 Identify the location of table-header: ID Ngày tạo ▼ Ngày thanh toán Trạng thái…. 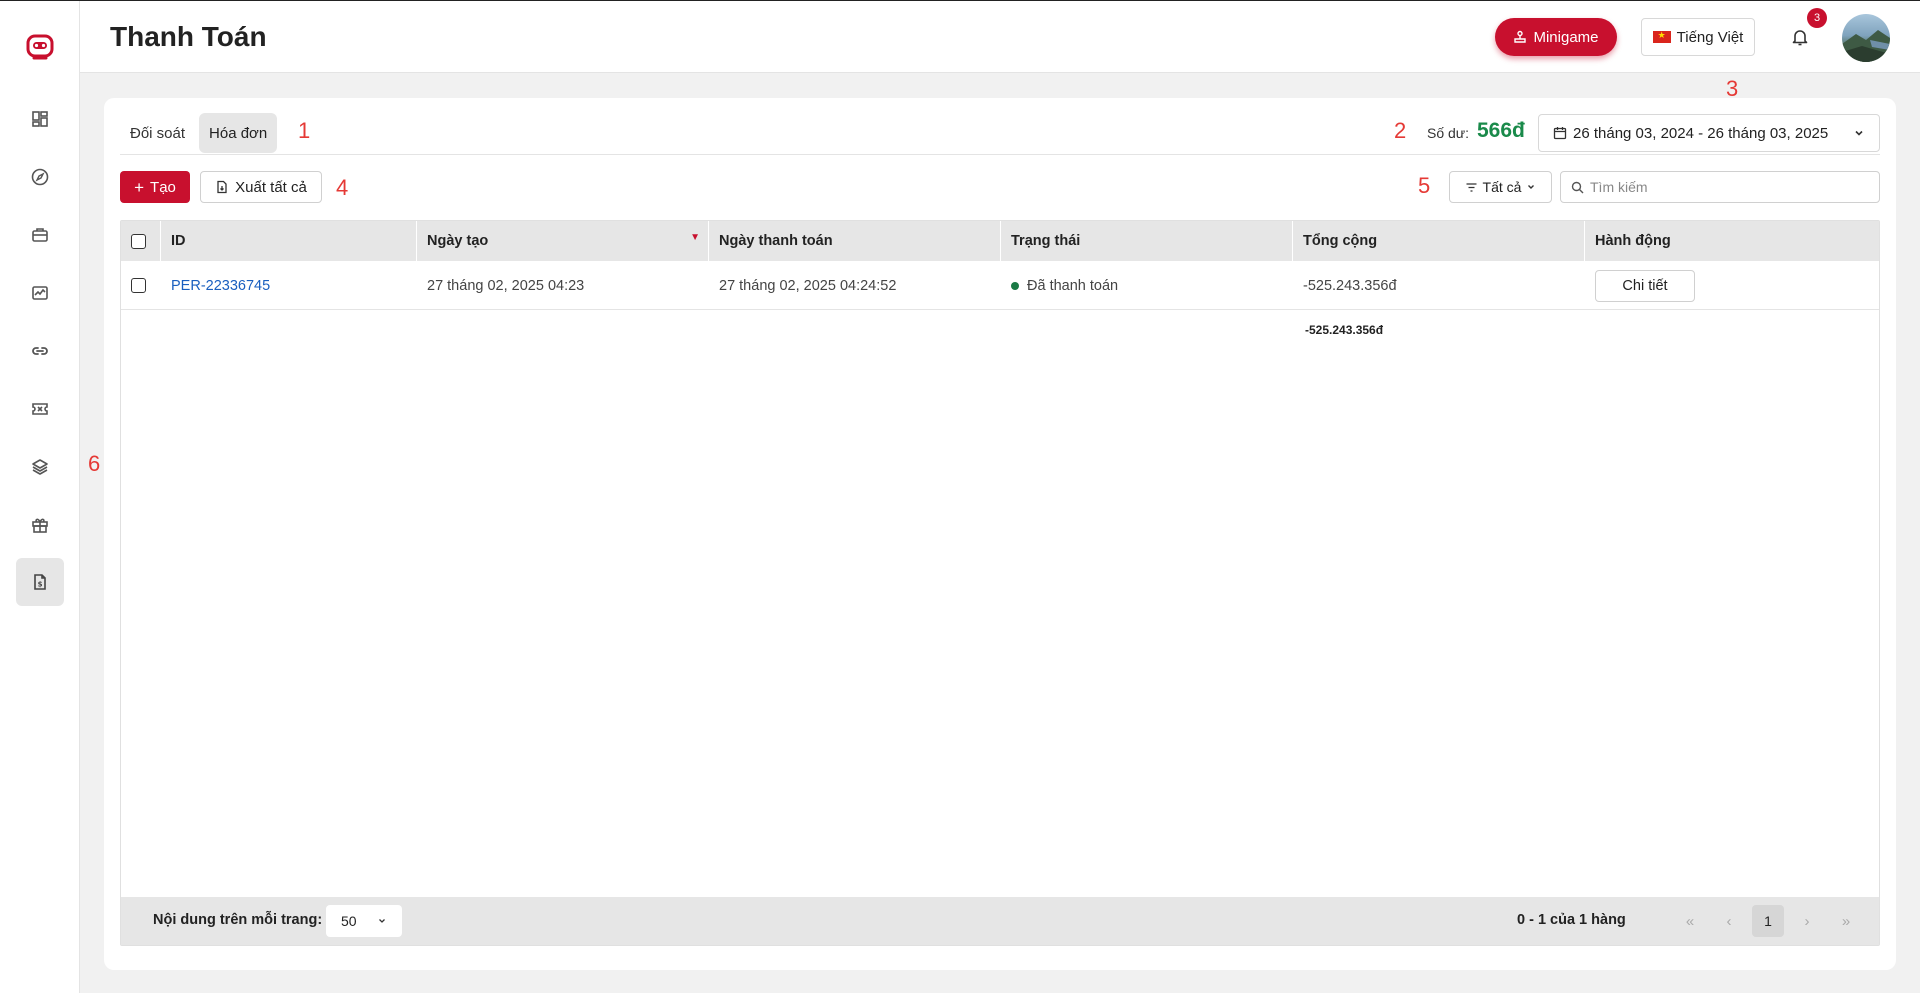
(1000, 241).